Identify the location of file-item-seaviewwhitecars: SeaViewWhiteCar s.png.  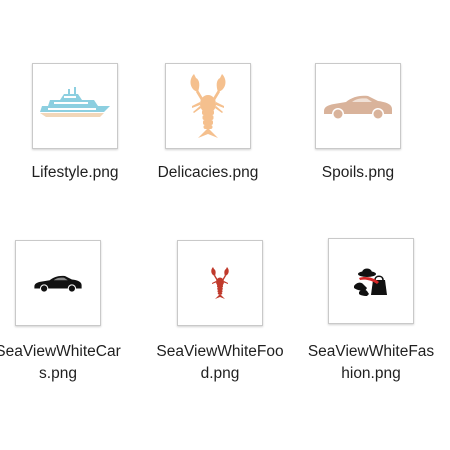
(66, 318).